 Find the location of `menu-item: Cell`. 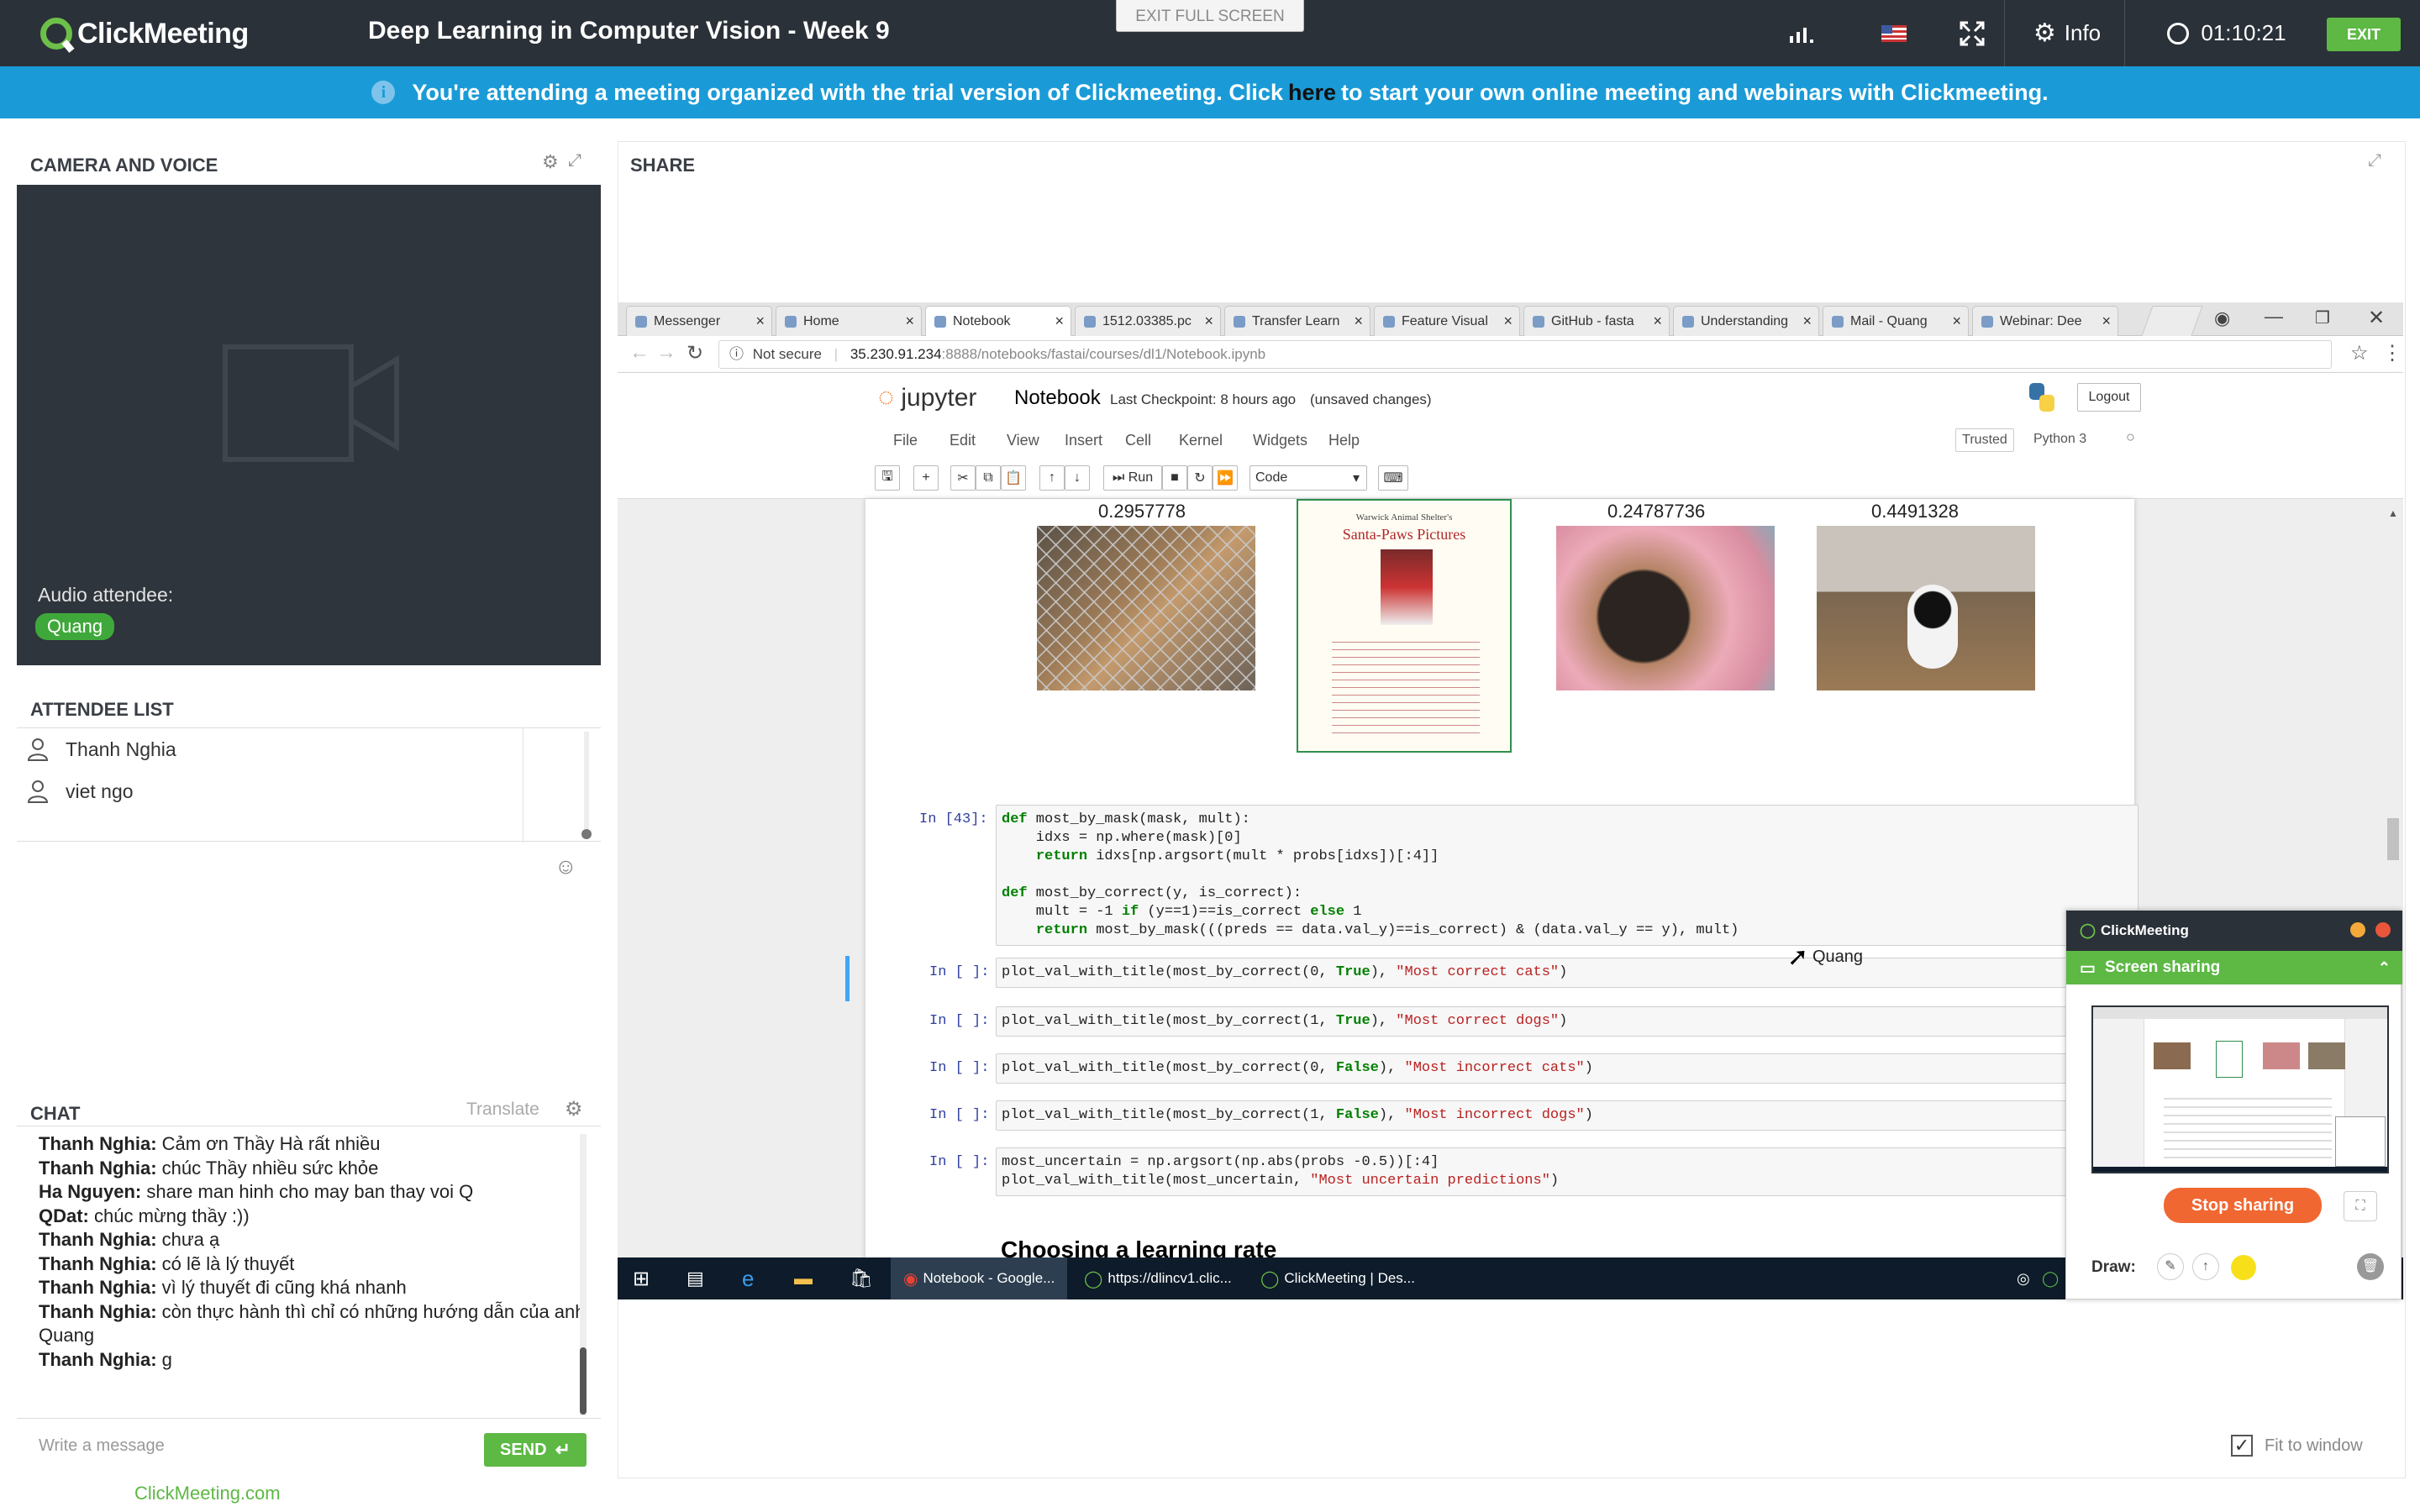

menu-item: Cell is located at coordinates (1138, 440).